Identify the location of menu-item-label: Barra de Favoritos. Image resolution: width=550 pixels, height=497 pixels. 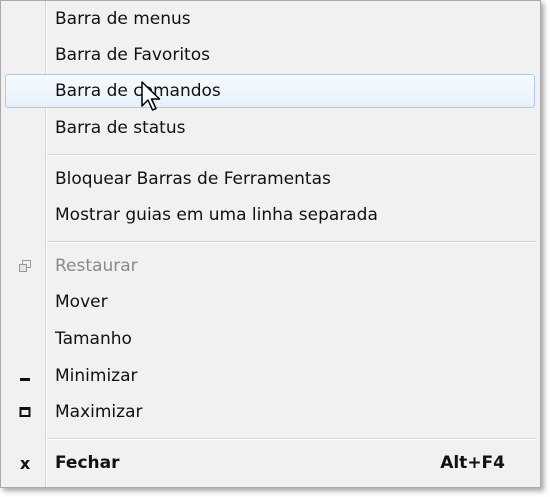
(132, 55).